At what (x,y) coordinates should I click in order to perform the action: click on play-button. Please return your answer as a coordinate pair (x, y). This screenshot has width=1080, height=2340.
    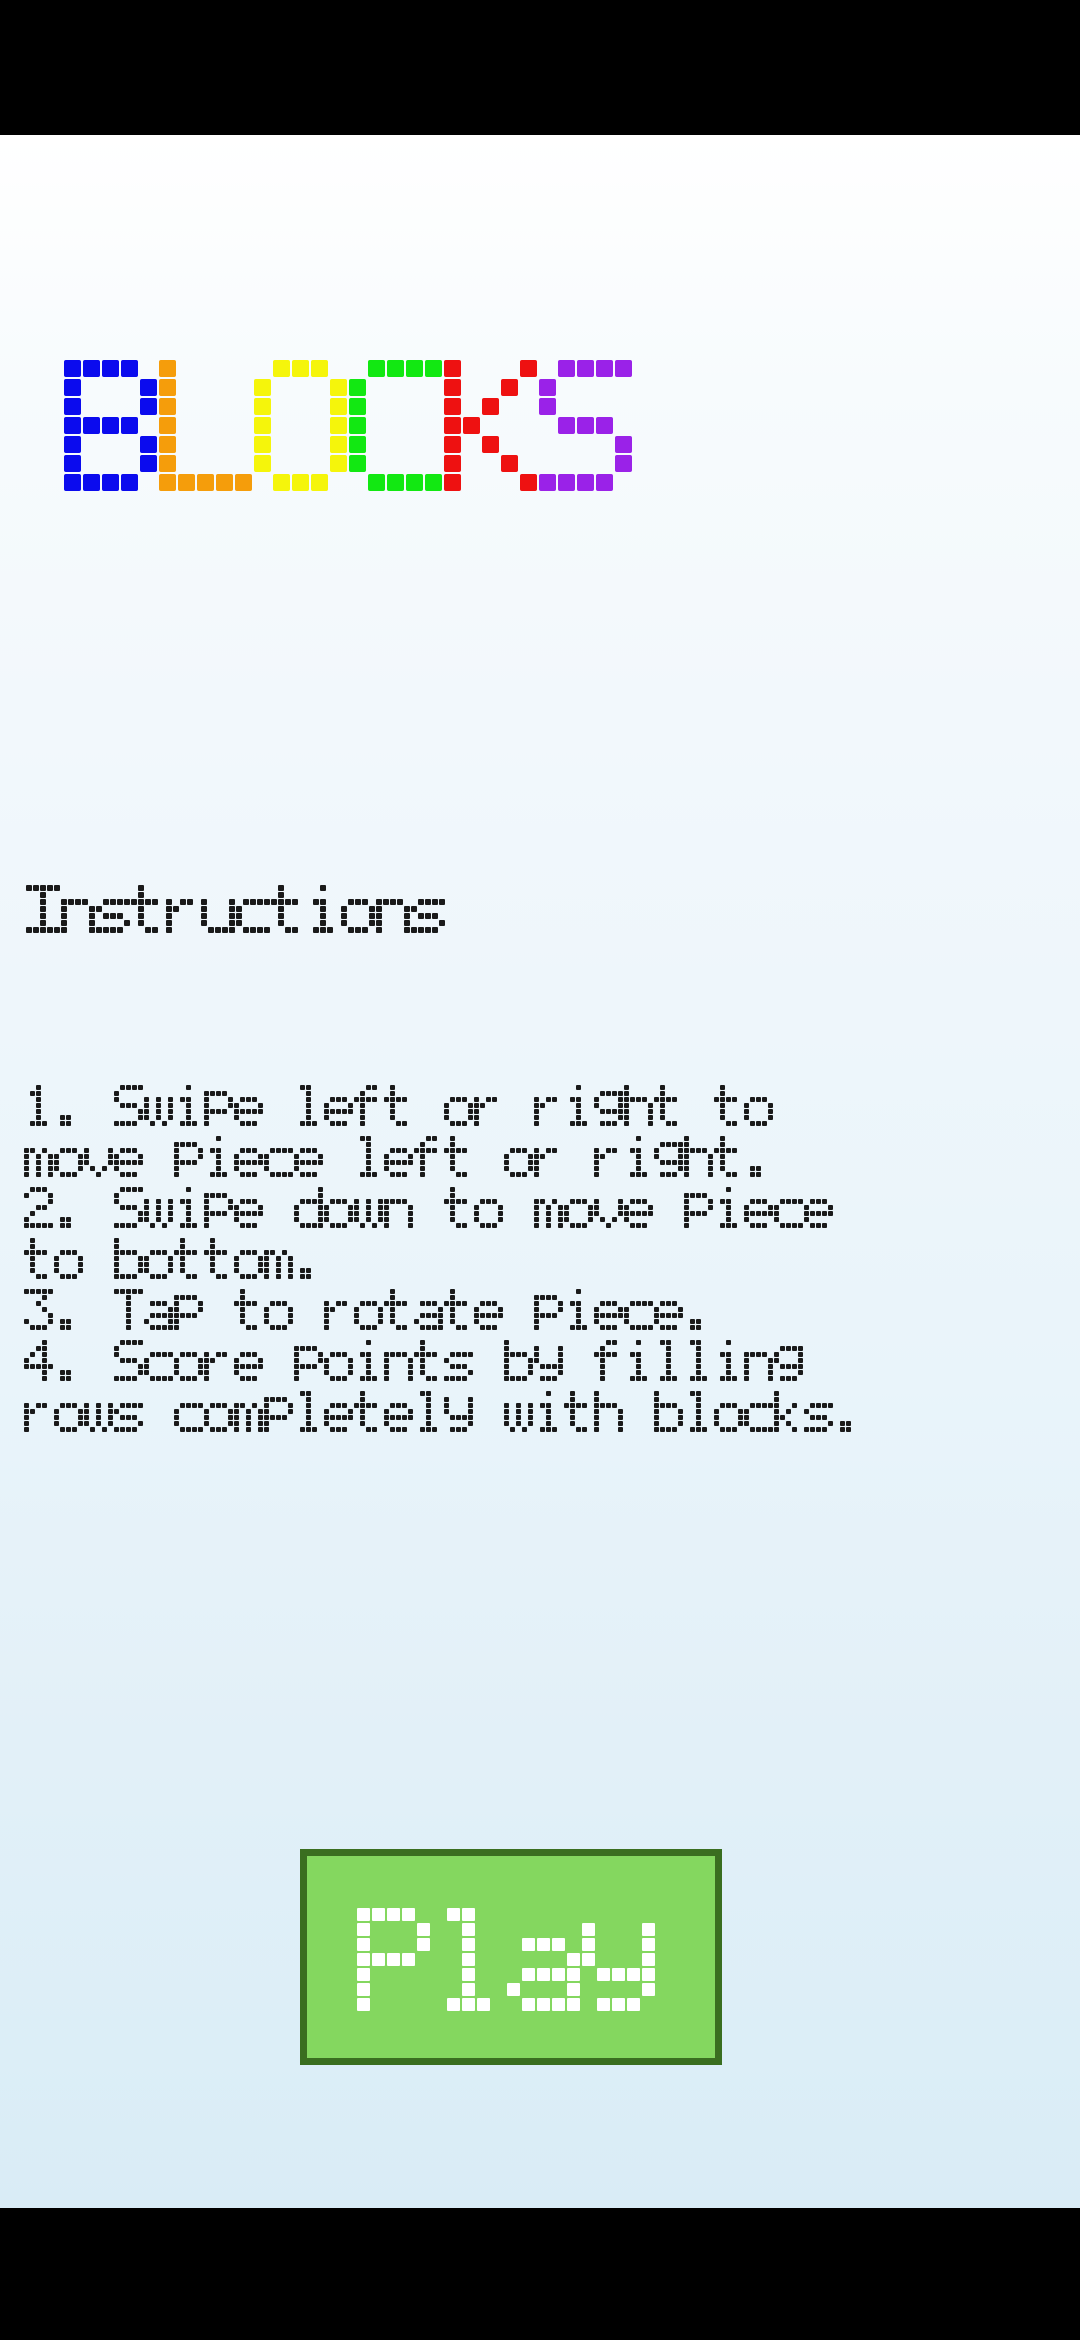
    Looking at the image, I should click on (511, 1957).